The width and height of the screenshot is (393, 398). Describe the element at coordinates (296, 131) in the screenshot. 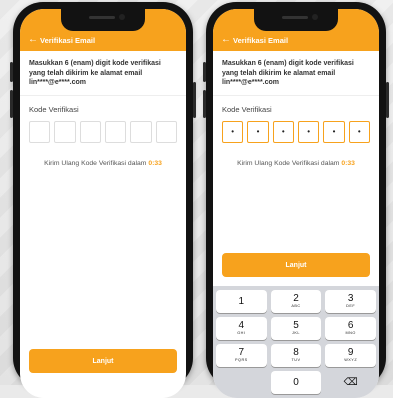

I see `code-input-row: • • • • • •` at that location.